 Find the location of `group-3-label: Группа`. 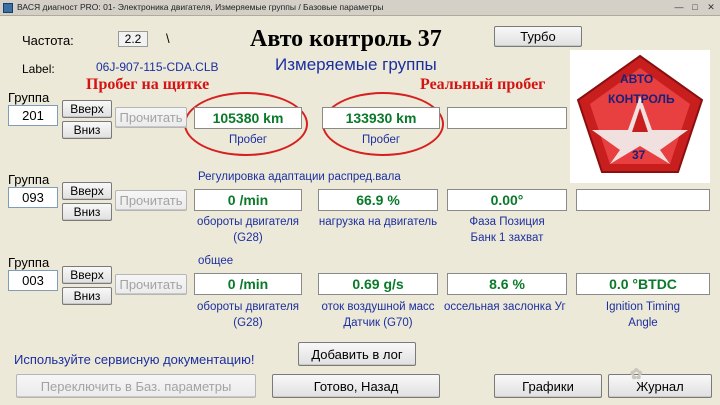

group-3-label: Группа is located at coordinates (29, 262).